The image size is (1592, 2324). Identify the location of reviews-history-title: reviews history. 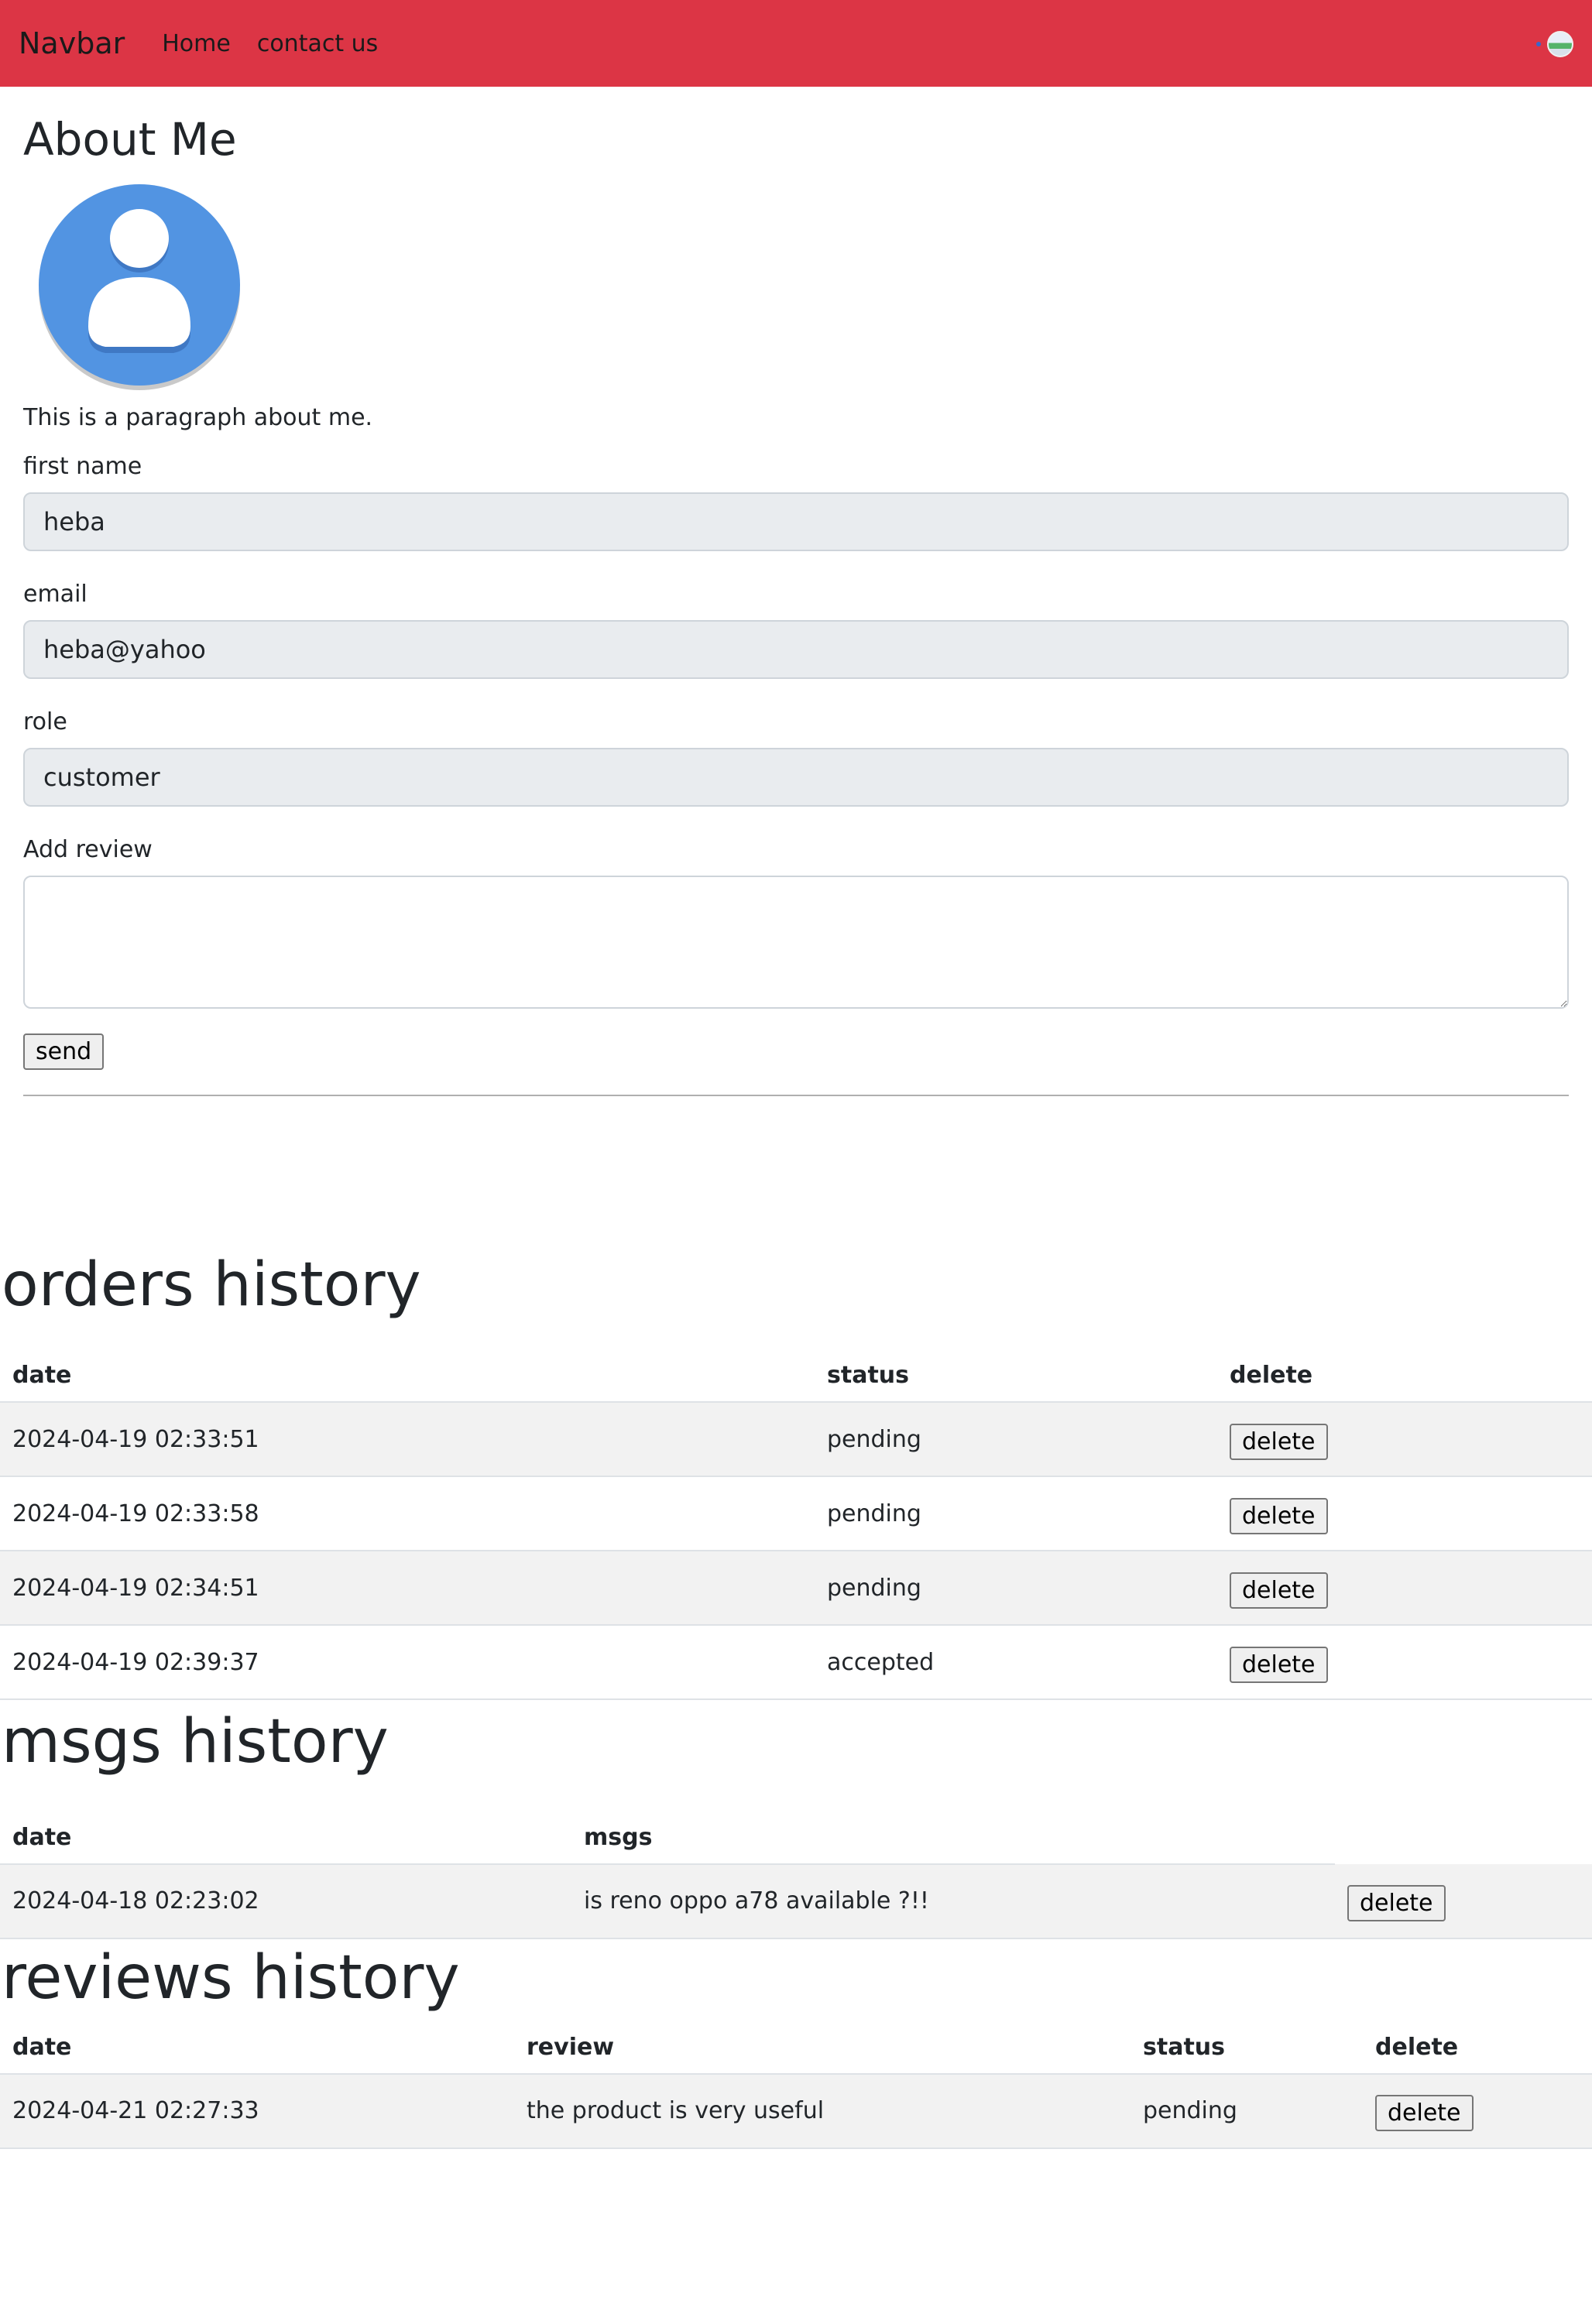
(231, 1977).